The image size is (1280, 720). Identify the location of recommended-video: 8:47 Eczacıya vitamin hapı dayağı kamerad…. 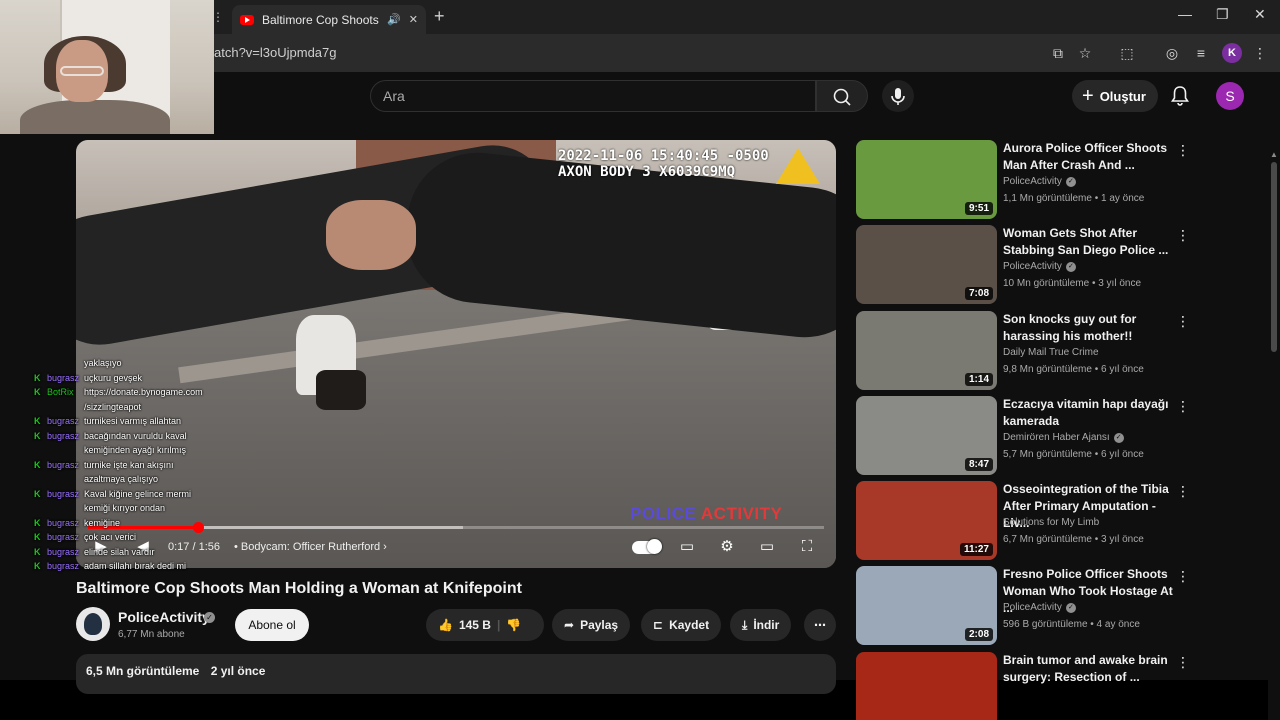
(1023, 436).